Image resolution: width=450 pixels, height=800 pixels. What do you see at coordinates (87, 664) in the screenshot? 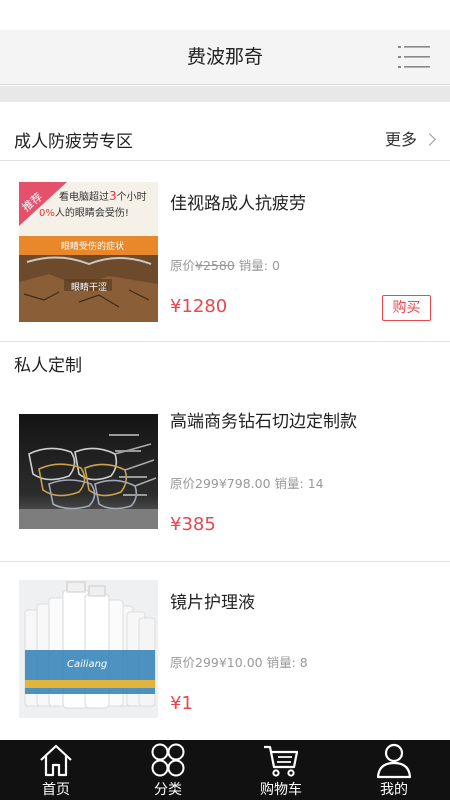
I see `lens-solution-brand: Cailiang` at bounding box center [87, 664].